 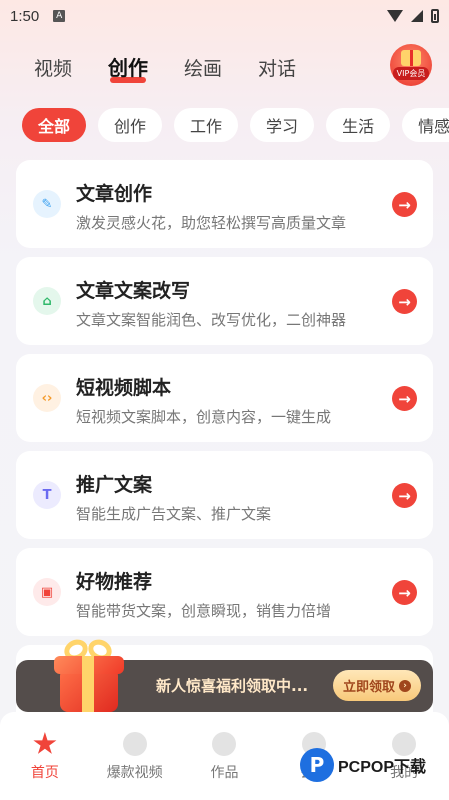 I want to click on status-icons, so click(x=413, y=16).